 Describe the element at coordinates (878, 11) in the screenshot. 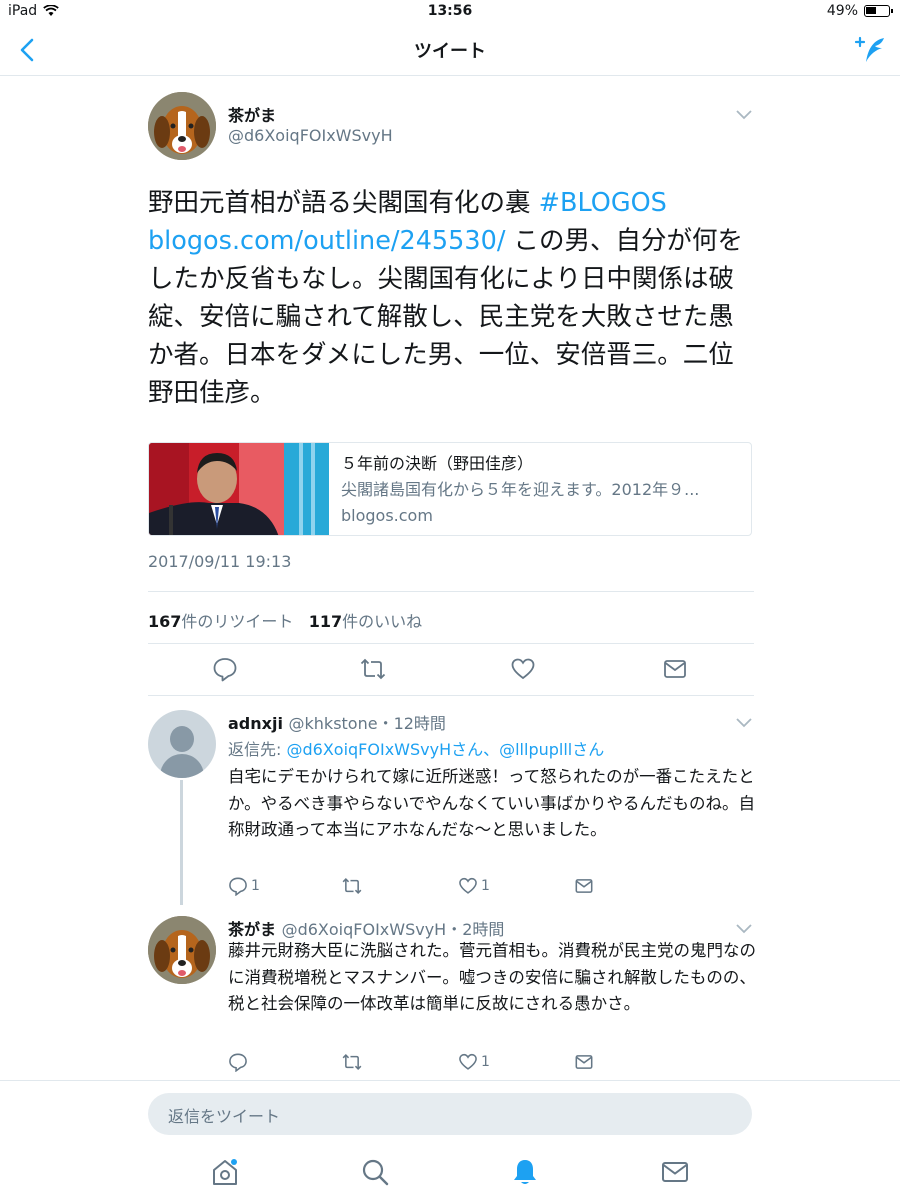

I see `battery-icon` at that location.